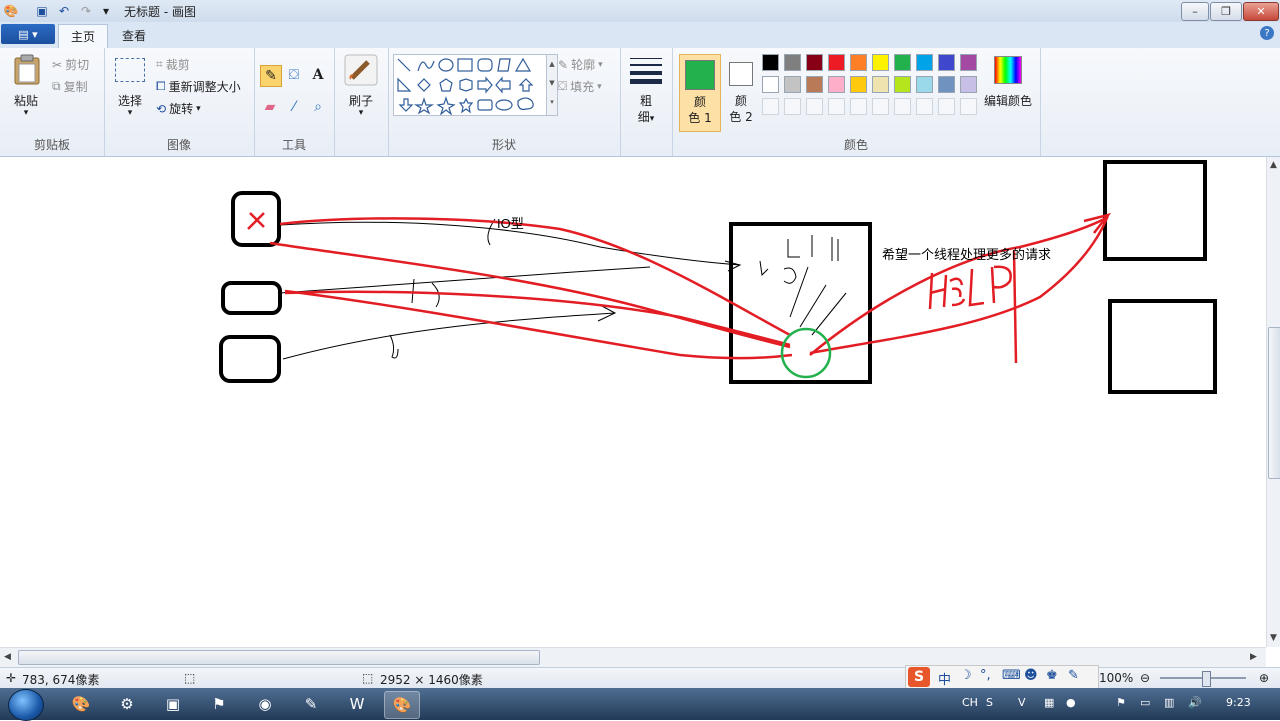 This screenshot has height=721, width=1280. What do you see at coordinates (1073, 675) in the screenshot?
I see `tools-wrench-icon: ✎` at bounding box center [1073, 675].